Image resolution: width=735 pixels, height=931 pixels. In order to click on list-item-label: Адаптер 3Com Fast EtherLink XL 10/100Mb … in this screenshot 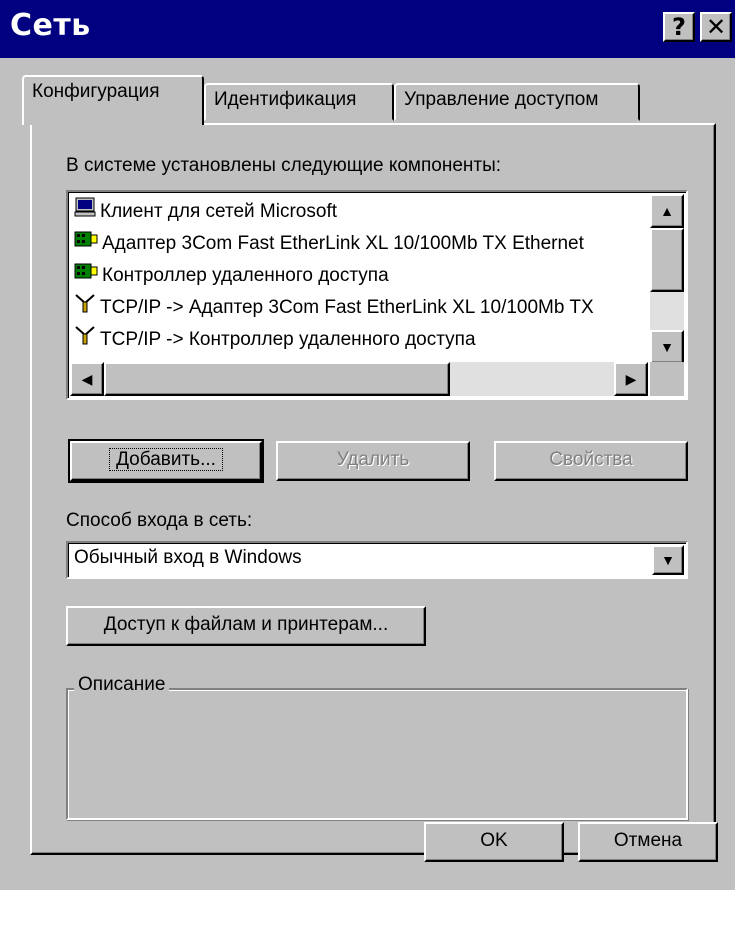, I will do `click(343, 244)`.